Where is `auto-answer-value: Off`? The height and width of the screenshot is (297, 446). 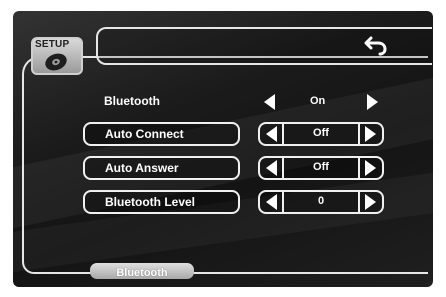 auto-answer-value: Off is located at coordinates (321, 167).